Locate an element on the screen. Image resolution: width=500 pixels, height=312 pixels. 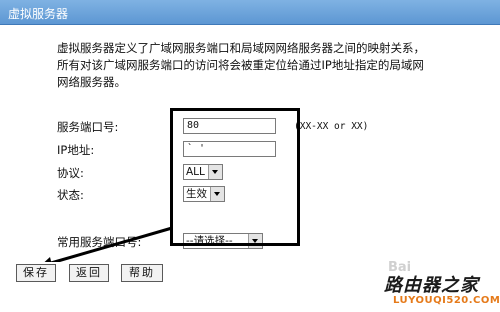
back-button: 返回 is located at coordinates (89, 273).